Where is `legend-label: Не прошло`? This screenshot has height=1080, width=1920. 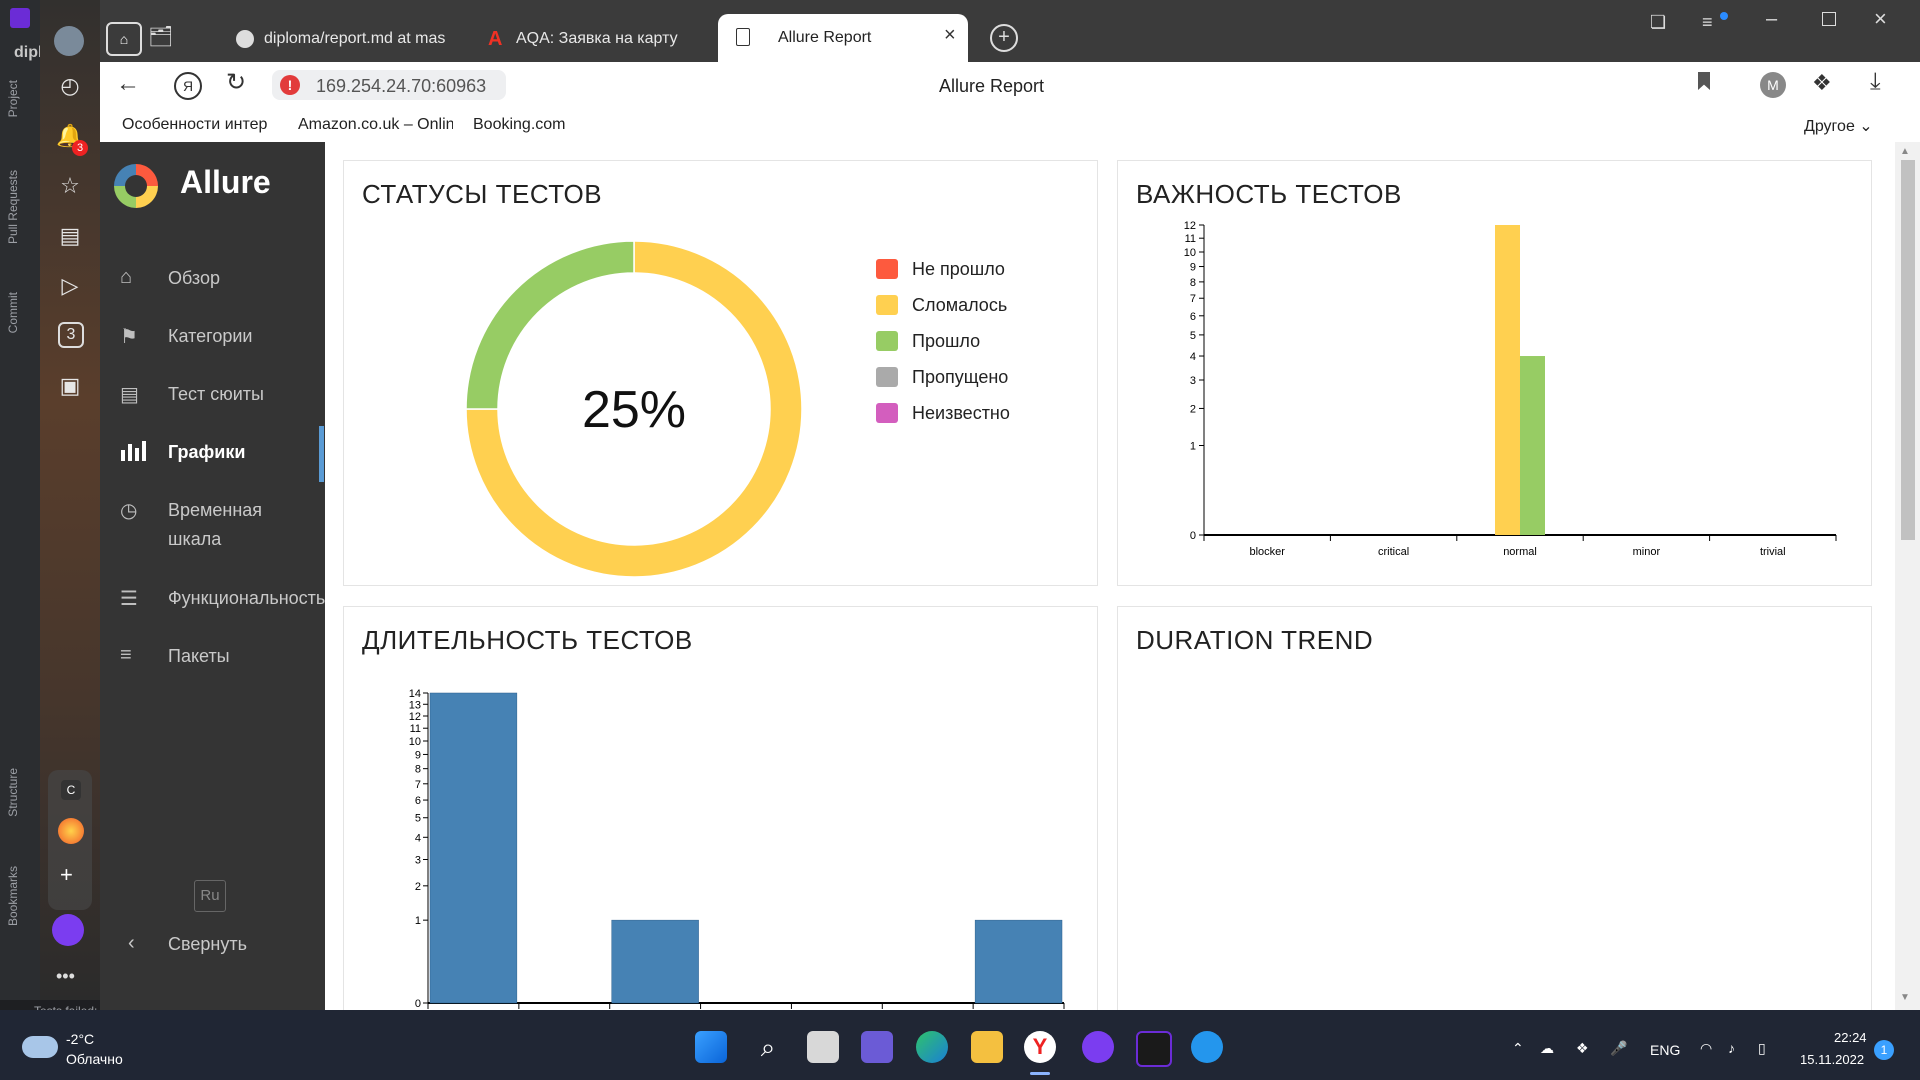 legend-label: Не прошло is located at coordinates (958, 269).